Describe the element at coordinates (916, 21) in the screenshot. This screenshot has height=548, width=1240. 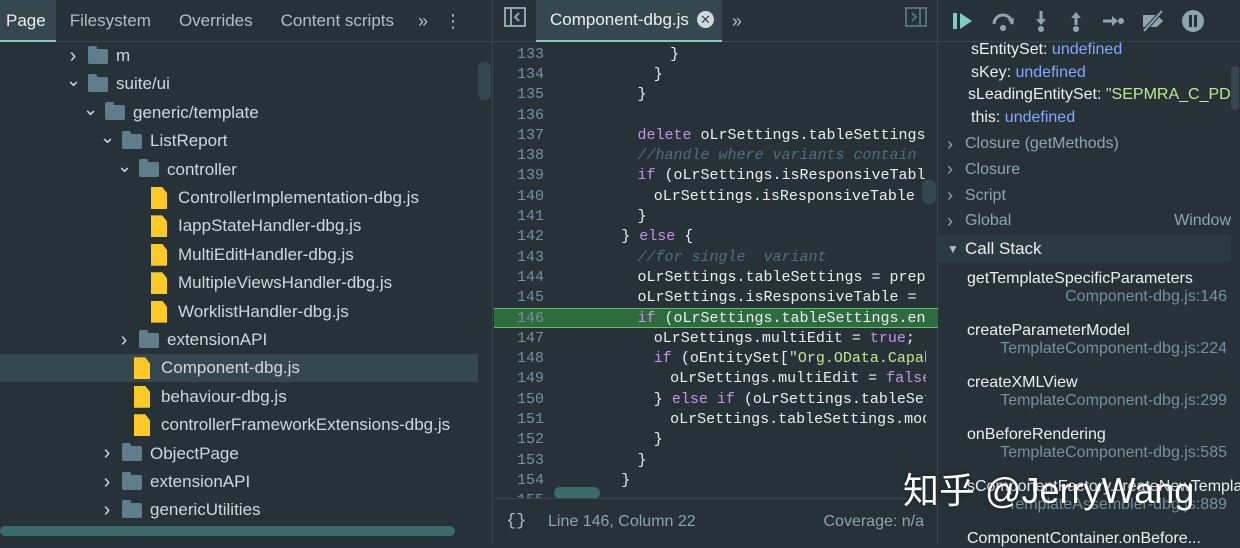
I see `toggle-debugger-icon` at that location.